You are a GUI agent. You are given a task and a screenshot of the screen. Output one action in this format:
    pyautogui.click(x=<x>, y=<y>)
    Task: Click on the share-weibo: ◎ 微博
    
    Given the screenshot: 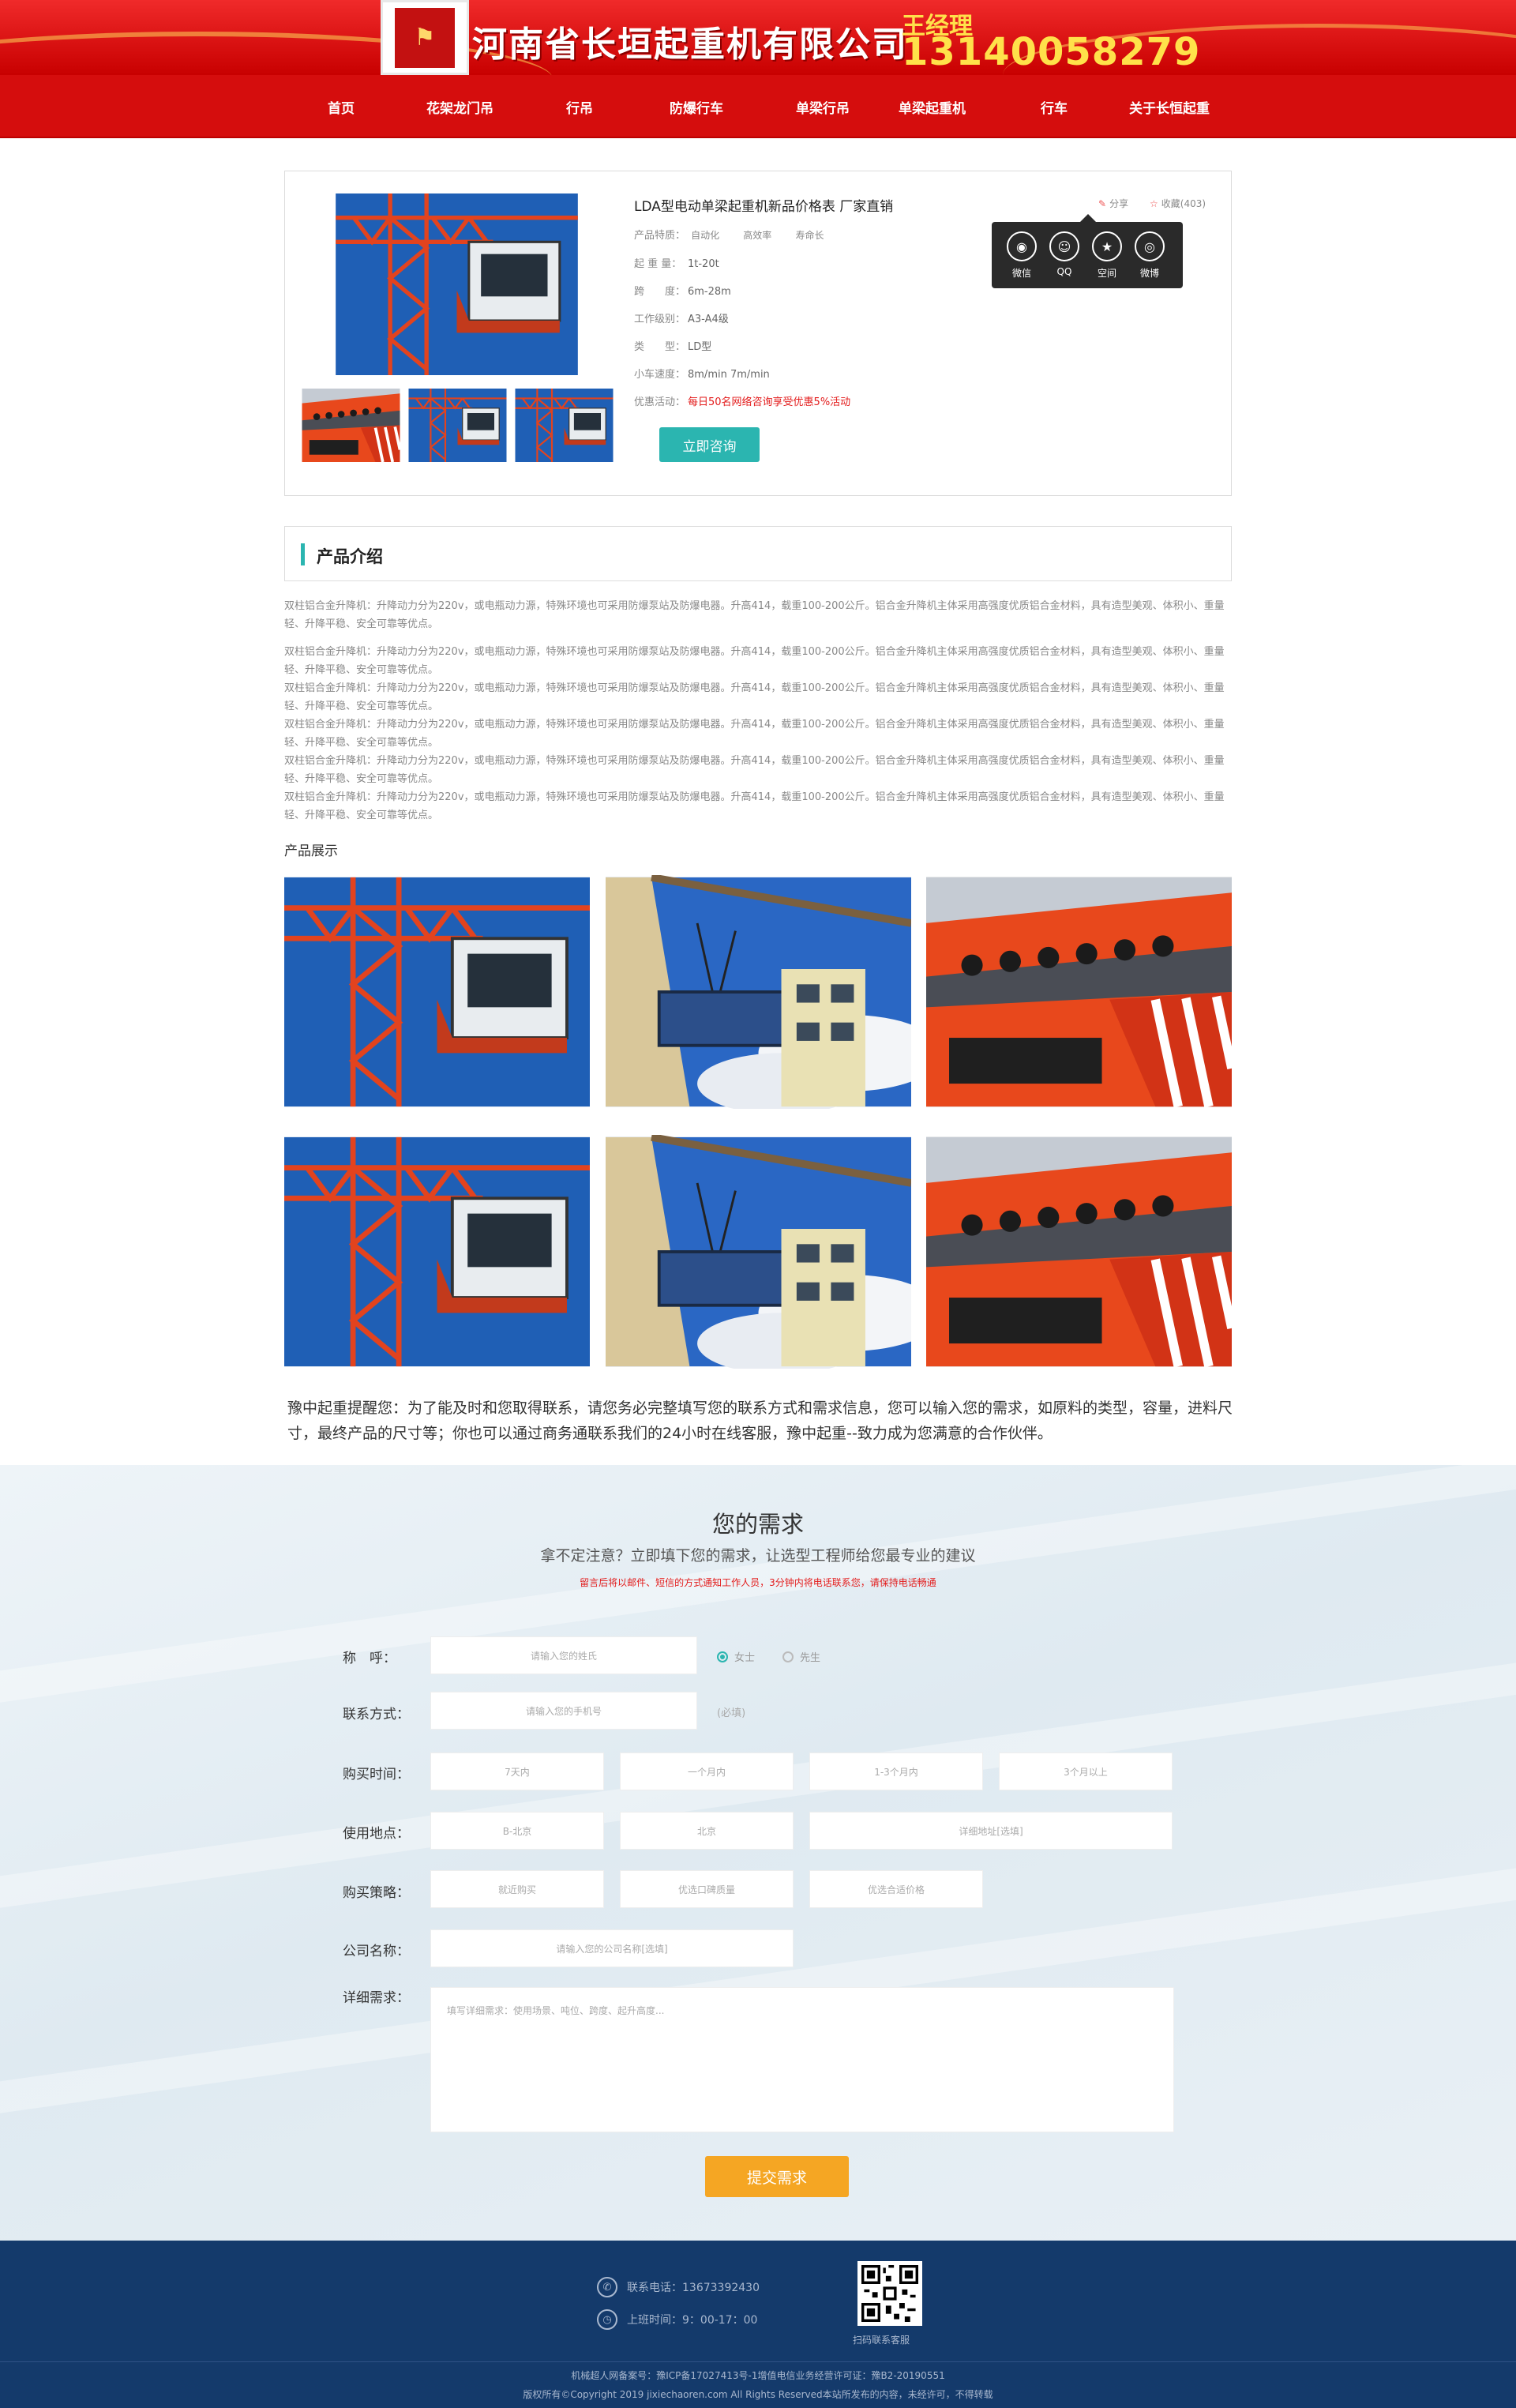 What is the action you would take?
    pyautogui.click(x=1150, y=256)
    